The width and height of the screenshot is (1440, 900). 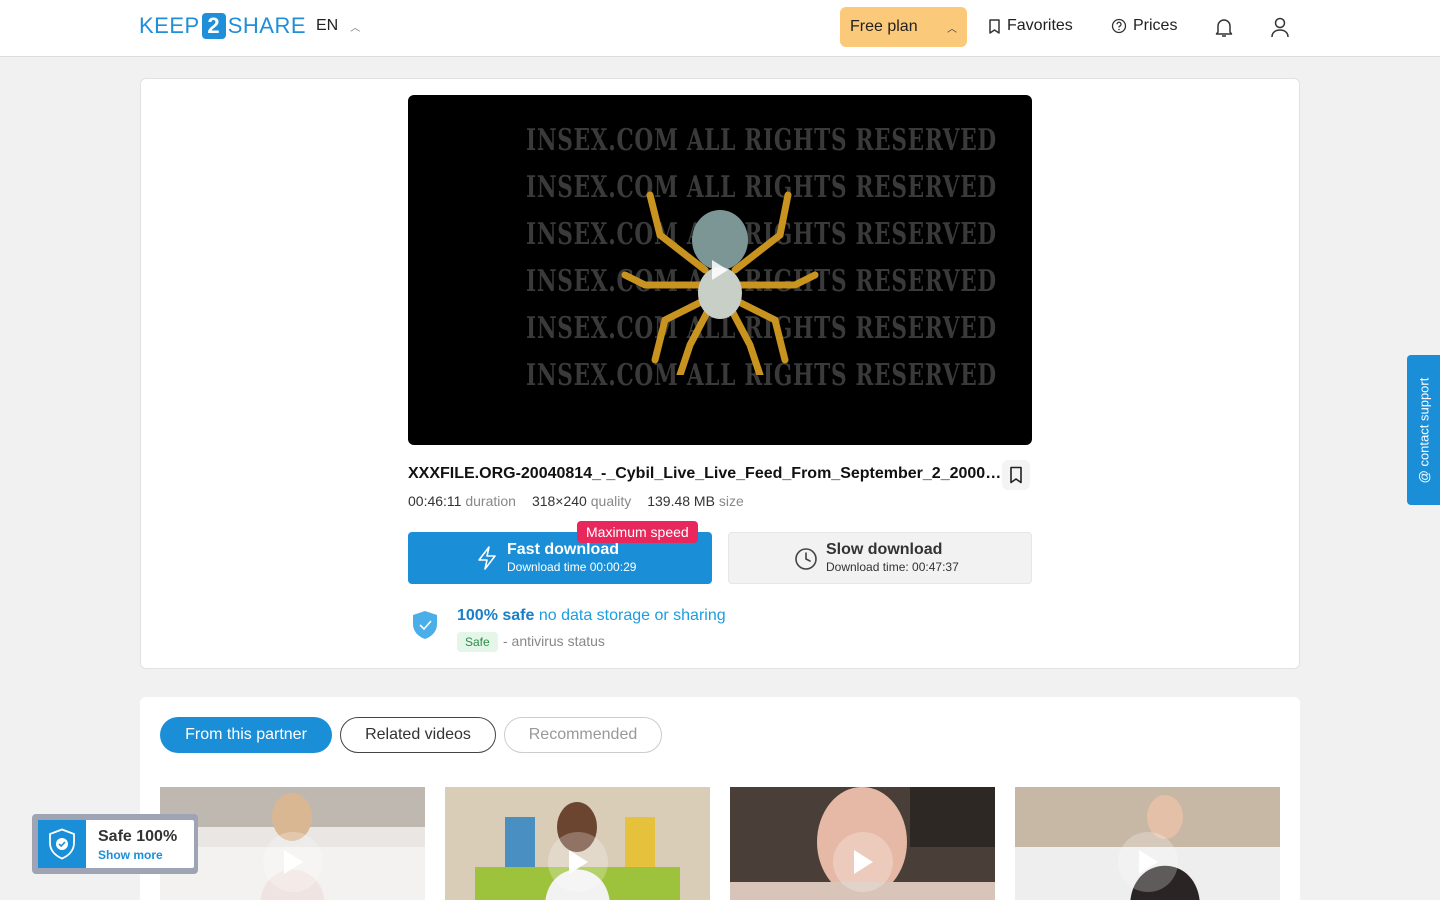 What do you see at coordinates (695, 501) in the screenshot?
I see `size-info: 139.48 MB size` at bounding box center [695, 501].